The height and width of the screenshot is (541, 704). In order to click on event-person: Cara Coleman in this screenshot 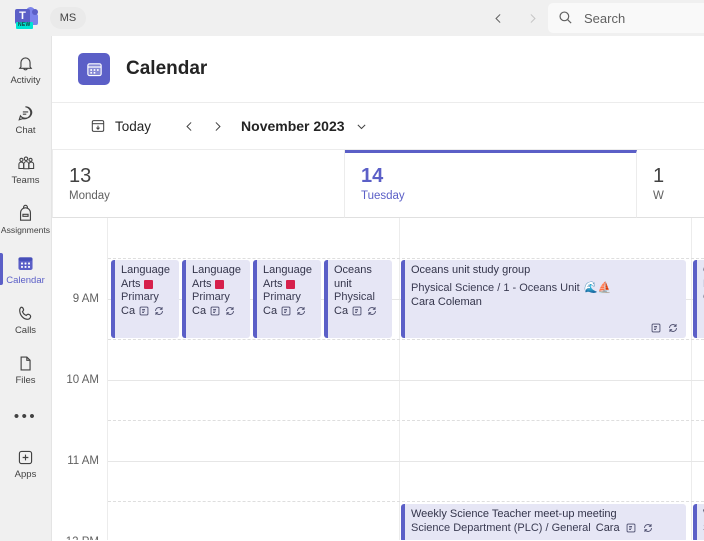, I will do `click(446, 301)`.